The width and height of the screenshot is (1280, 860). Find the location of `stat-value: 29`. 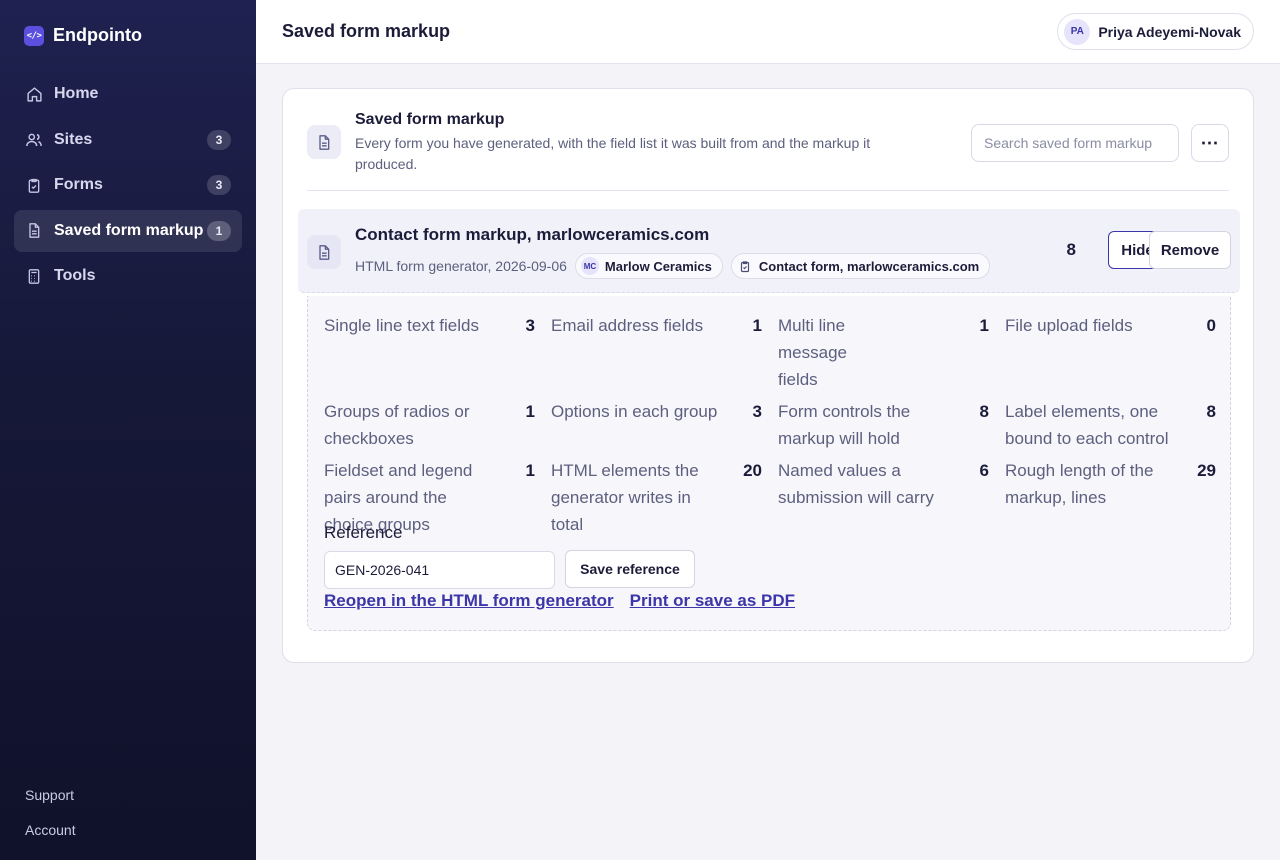

stat-value: 29 is located at coordinates (1206, 470).